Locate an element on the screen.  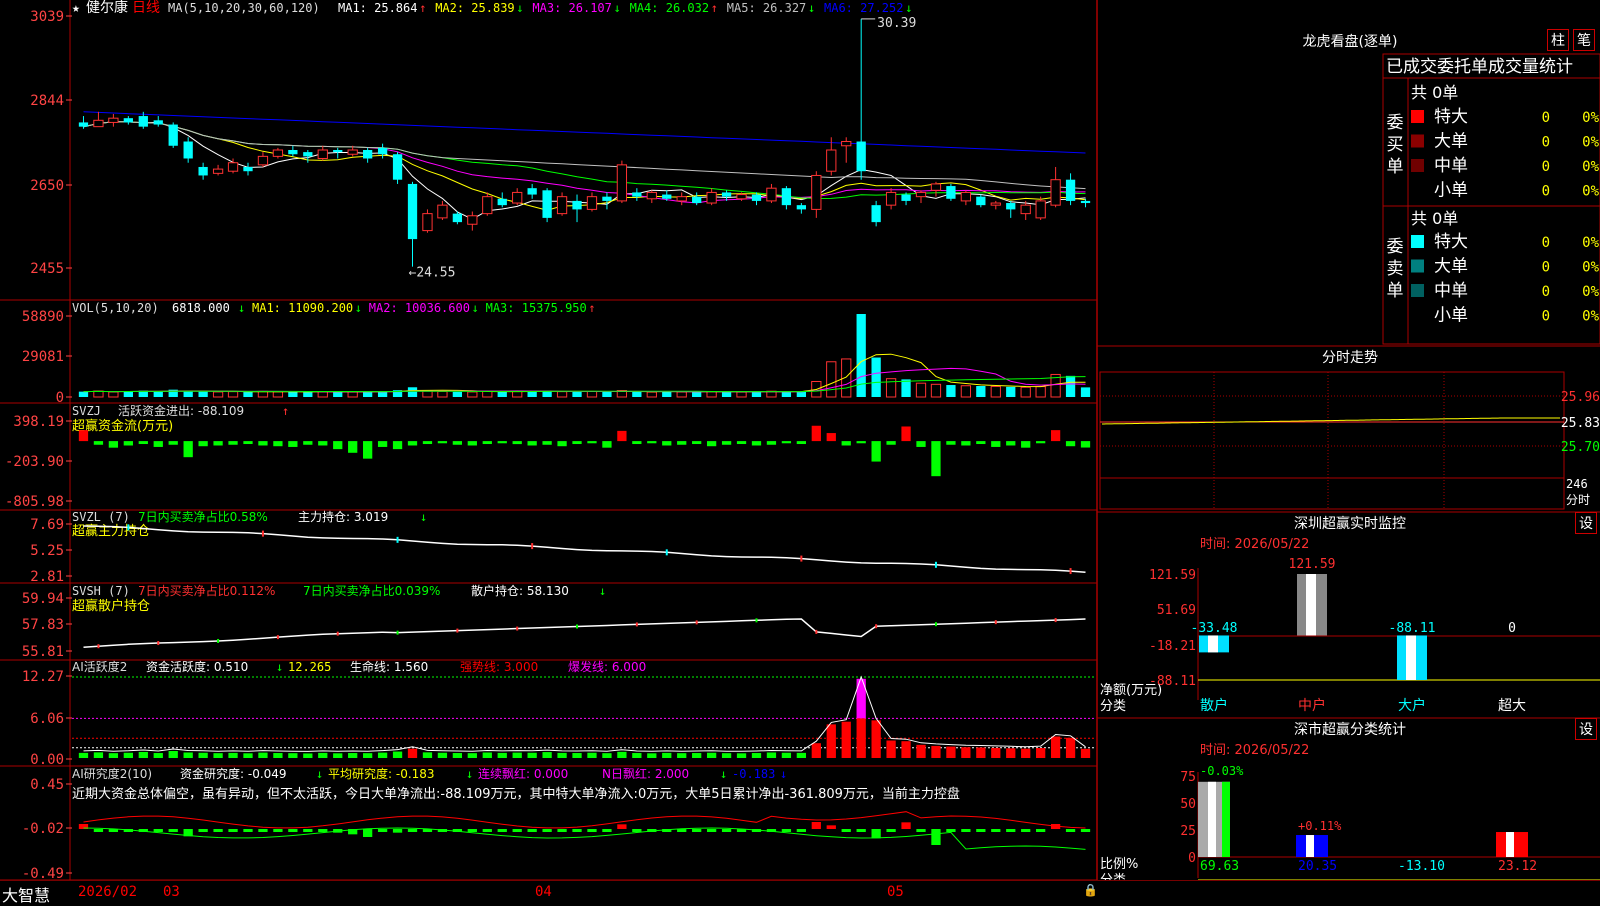
time-axis-bar: 大智慧 2026/02 03 04 05 🔒 is located at coordinates (800, 892).